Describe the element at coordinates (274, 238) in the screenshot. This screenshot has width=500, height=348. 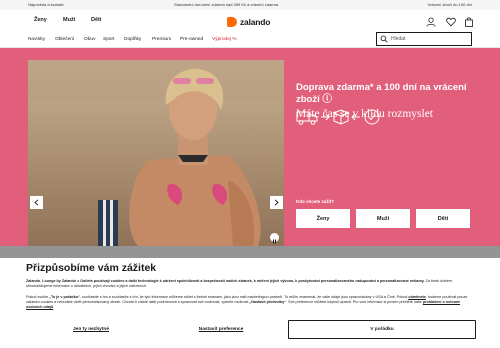
I see `carousel-pause-button` at that location.